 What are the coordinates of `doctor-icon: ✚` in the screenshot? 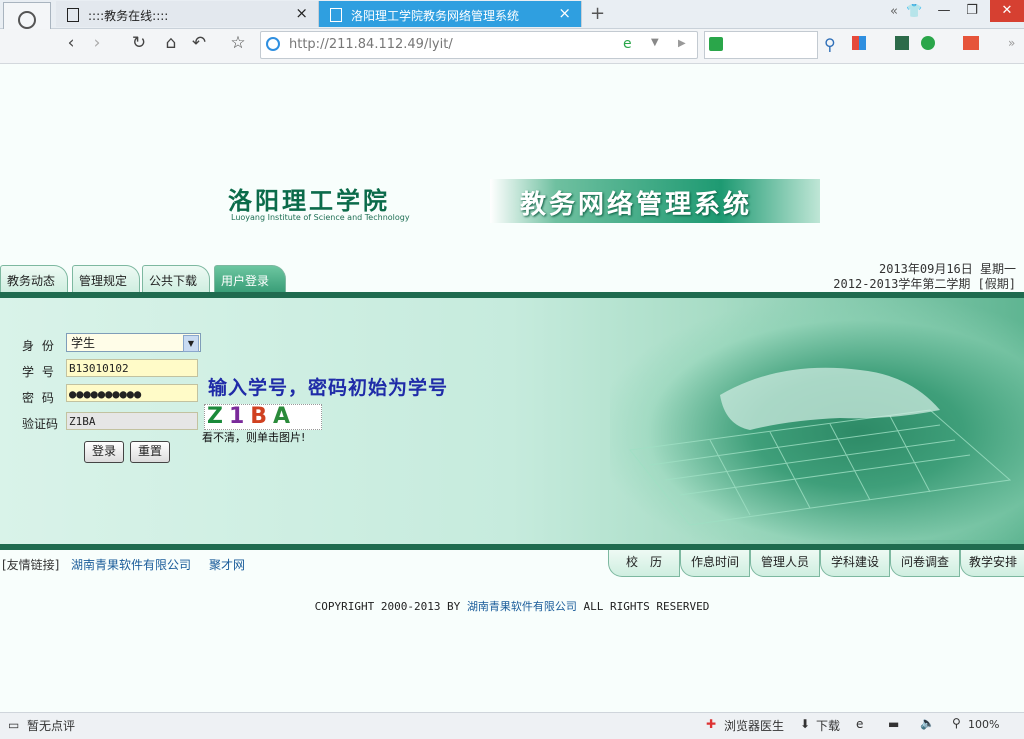 It's located at (711, 724).